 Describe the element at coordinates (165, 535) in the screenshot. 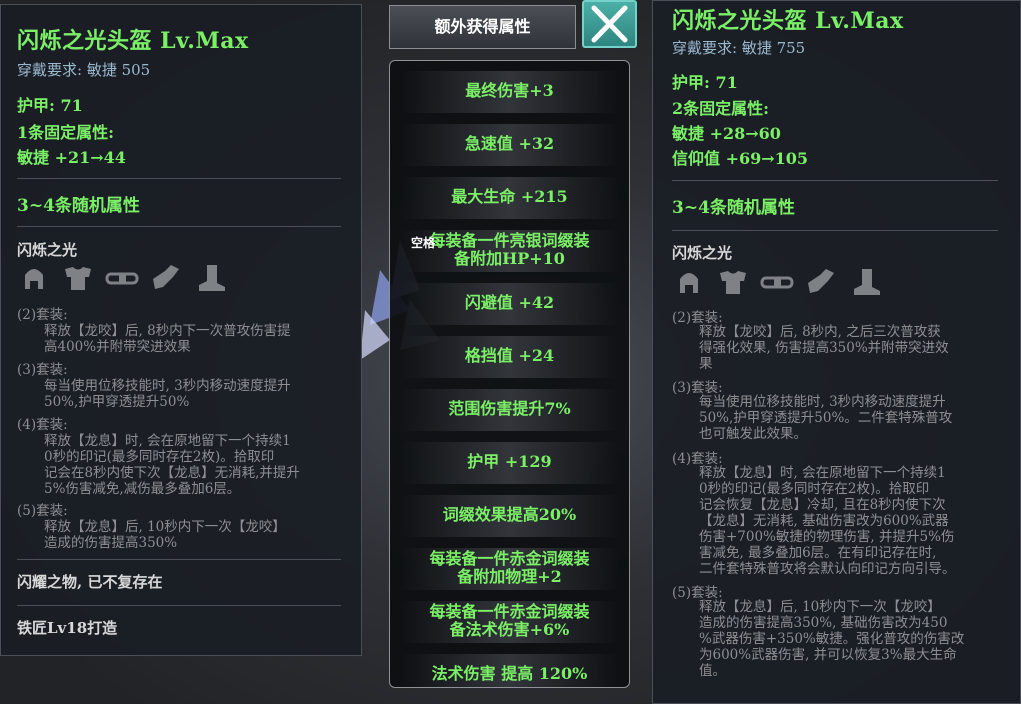

I see `set-bonus-5-text: 释放【龙息】后, 10秒内下一次【龙咬】 造成的伤害提高350%` at that location.